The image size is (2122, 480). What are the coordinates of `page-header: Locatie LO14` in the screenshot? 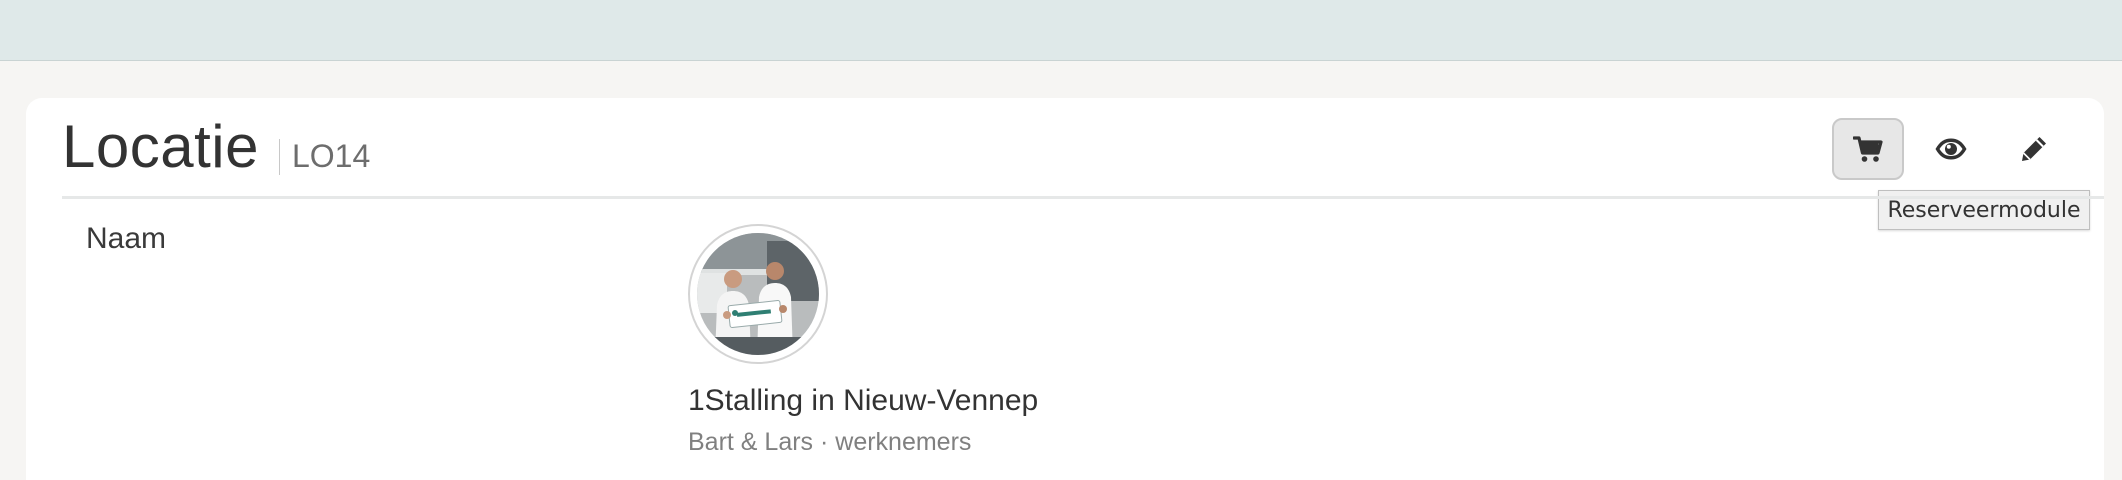 It's located at (216, 146).